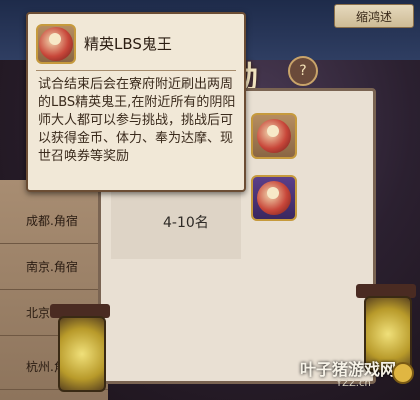 Image resolution: width=420 pixels, height=400 pixels. What do you see at coordinates (82, 354) in the screenshot?
I see `lantern-icon` at bounding box center [82, 354].